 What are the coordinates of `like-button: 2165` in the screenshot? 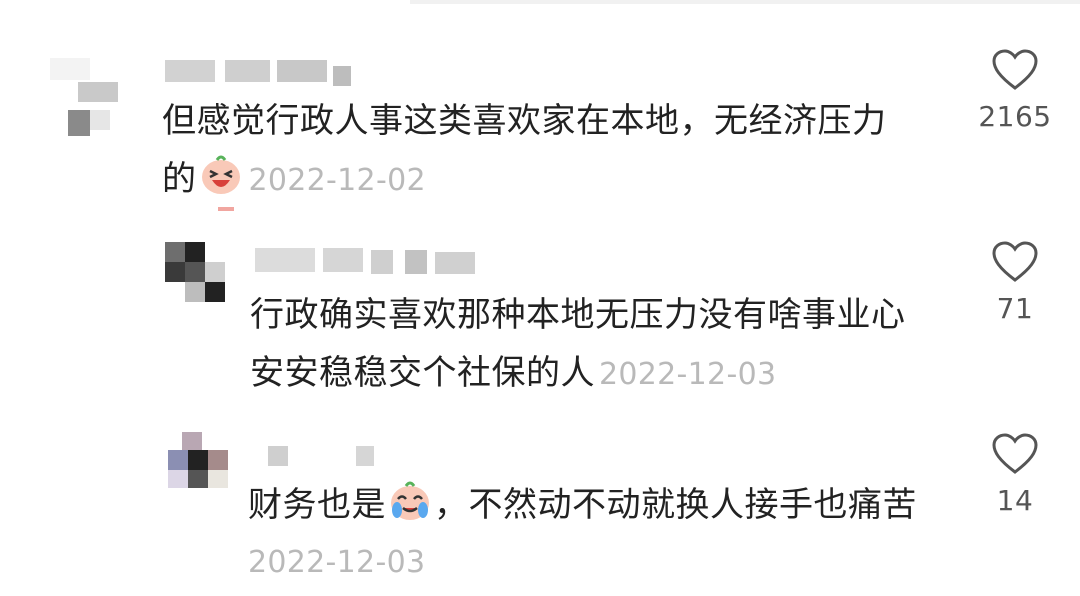 It's located at (1015, 90).